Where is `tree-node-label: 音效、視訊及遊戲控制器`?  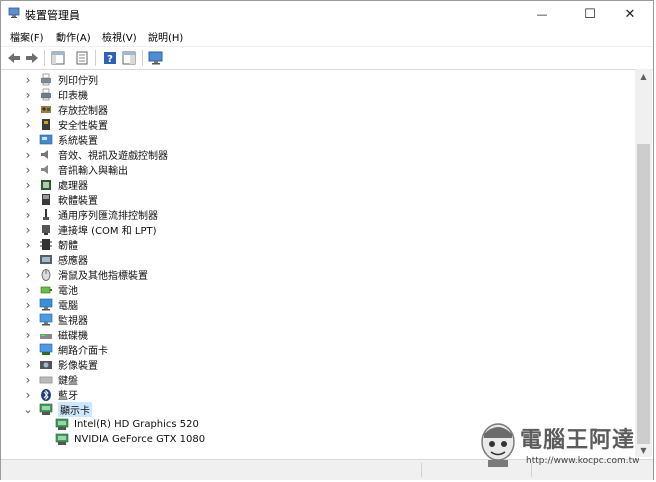 tree-node-label: 音效、視訊及遊戲控制器 is located at coordinates (113, 156).